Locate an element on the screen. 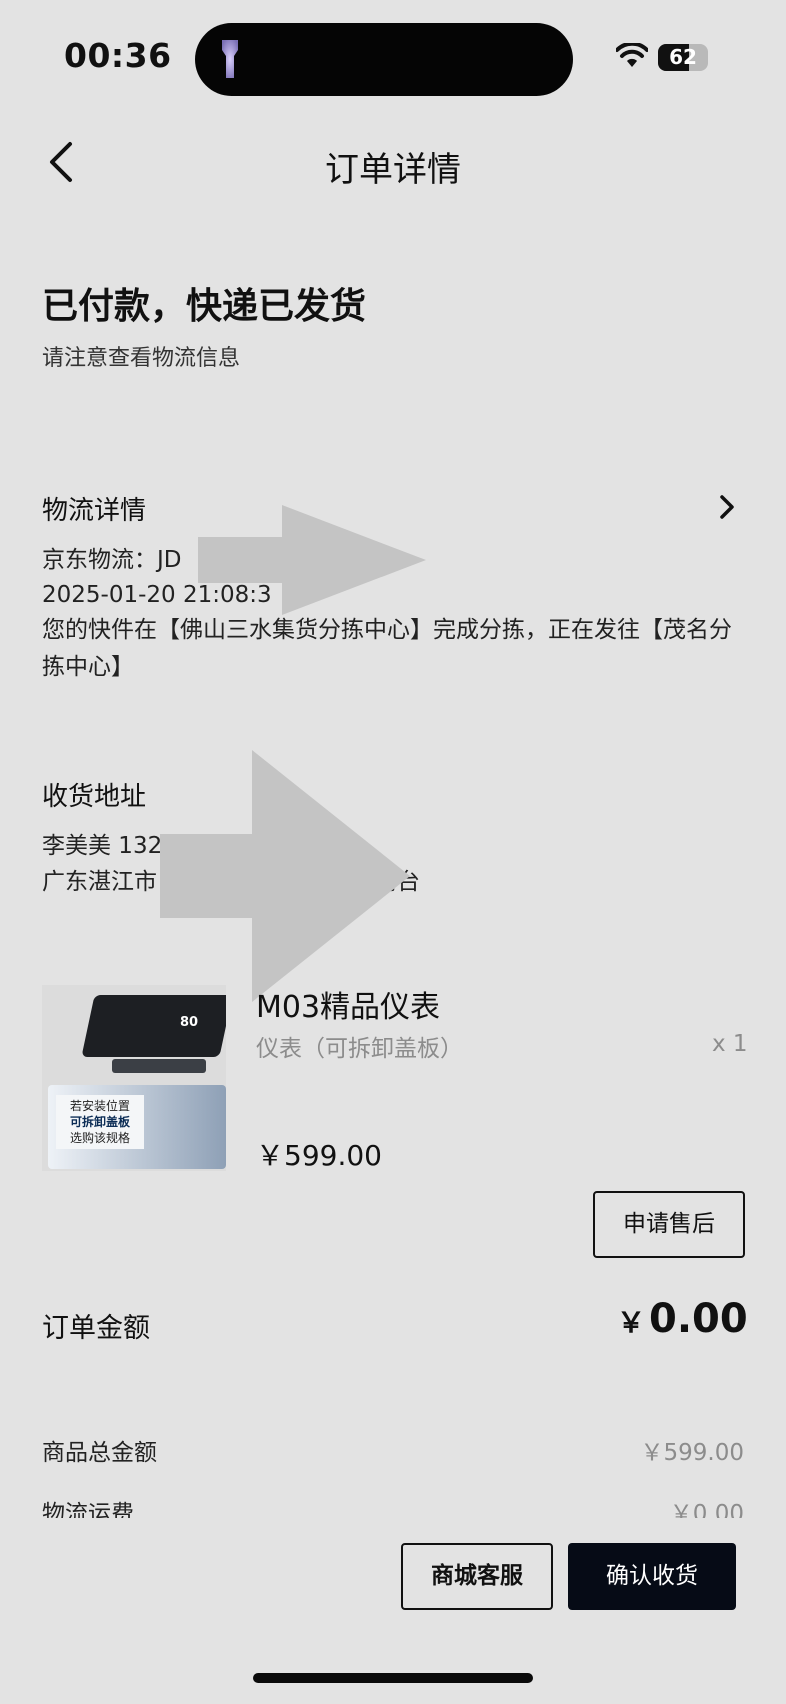 This screenshot has height=1704, width=786. status-time: 00:36 is located at coordinates (118, 55).